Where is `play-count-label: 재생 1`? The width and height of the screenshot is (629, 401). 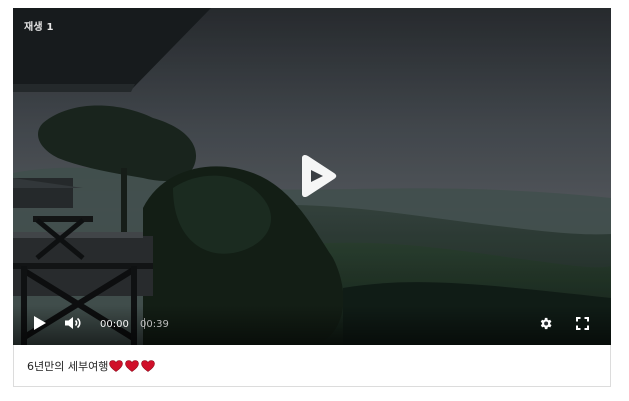
play-count-label: 재생 1 is located at coordinates (39, 27).